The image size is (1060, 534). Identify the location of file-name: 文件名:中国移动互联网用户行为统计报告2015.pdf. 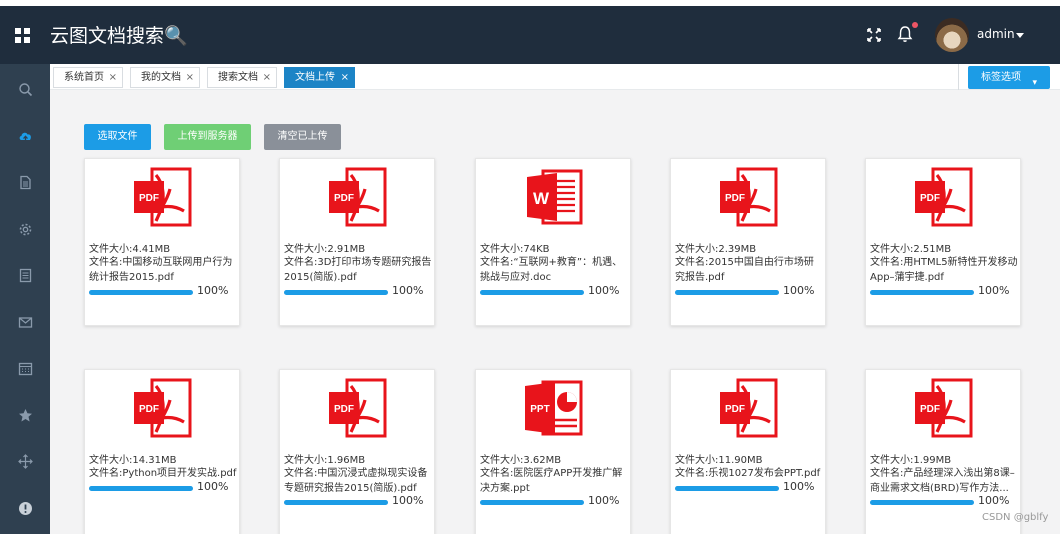
(161, 270).